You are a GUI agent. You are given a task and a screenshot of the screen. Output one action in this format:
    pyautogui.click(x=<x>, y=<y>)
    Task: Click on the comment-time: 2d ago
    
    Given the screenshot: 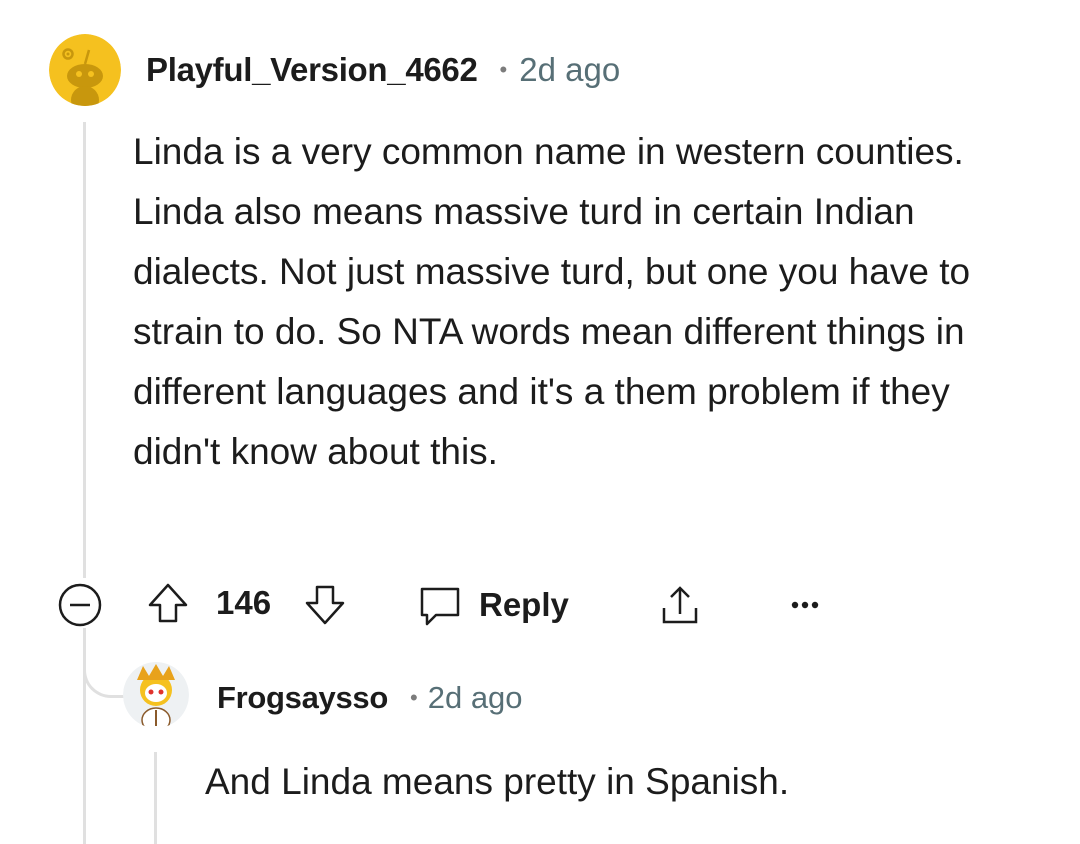 What is the action you would take?
    pyautogui.click(x=569, y=70)
    